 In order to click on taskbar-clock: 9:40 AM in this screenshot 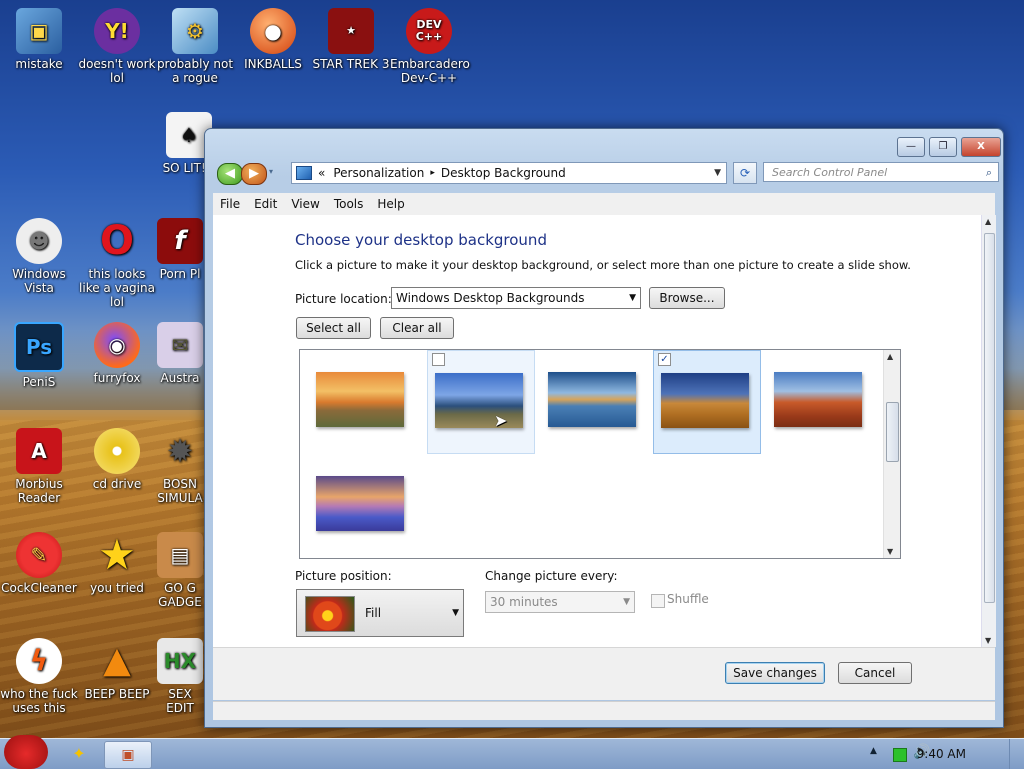, I will do `click(941, 754)`.